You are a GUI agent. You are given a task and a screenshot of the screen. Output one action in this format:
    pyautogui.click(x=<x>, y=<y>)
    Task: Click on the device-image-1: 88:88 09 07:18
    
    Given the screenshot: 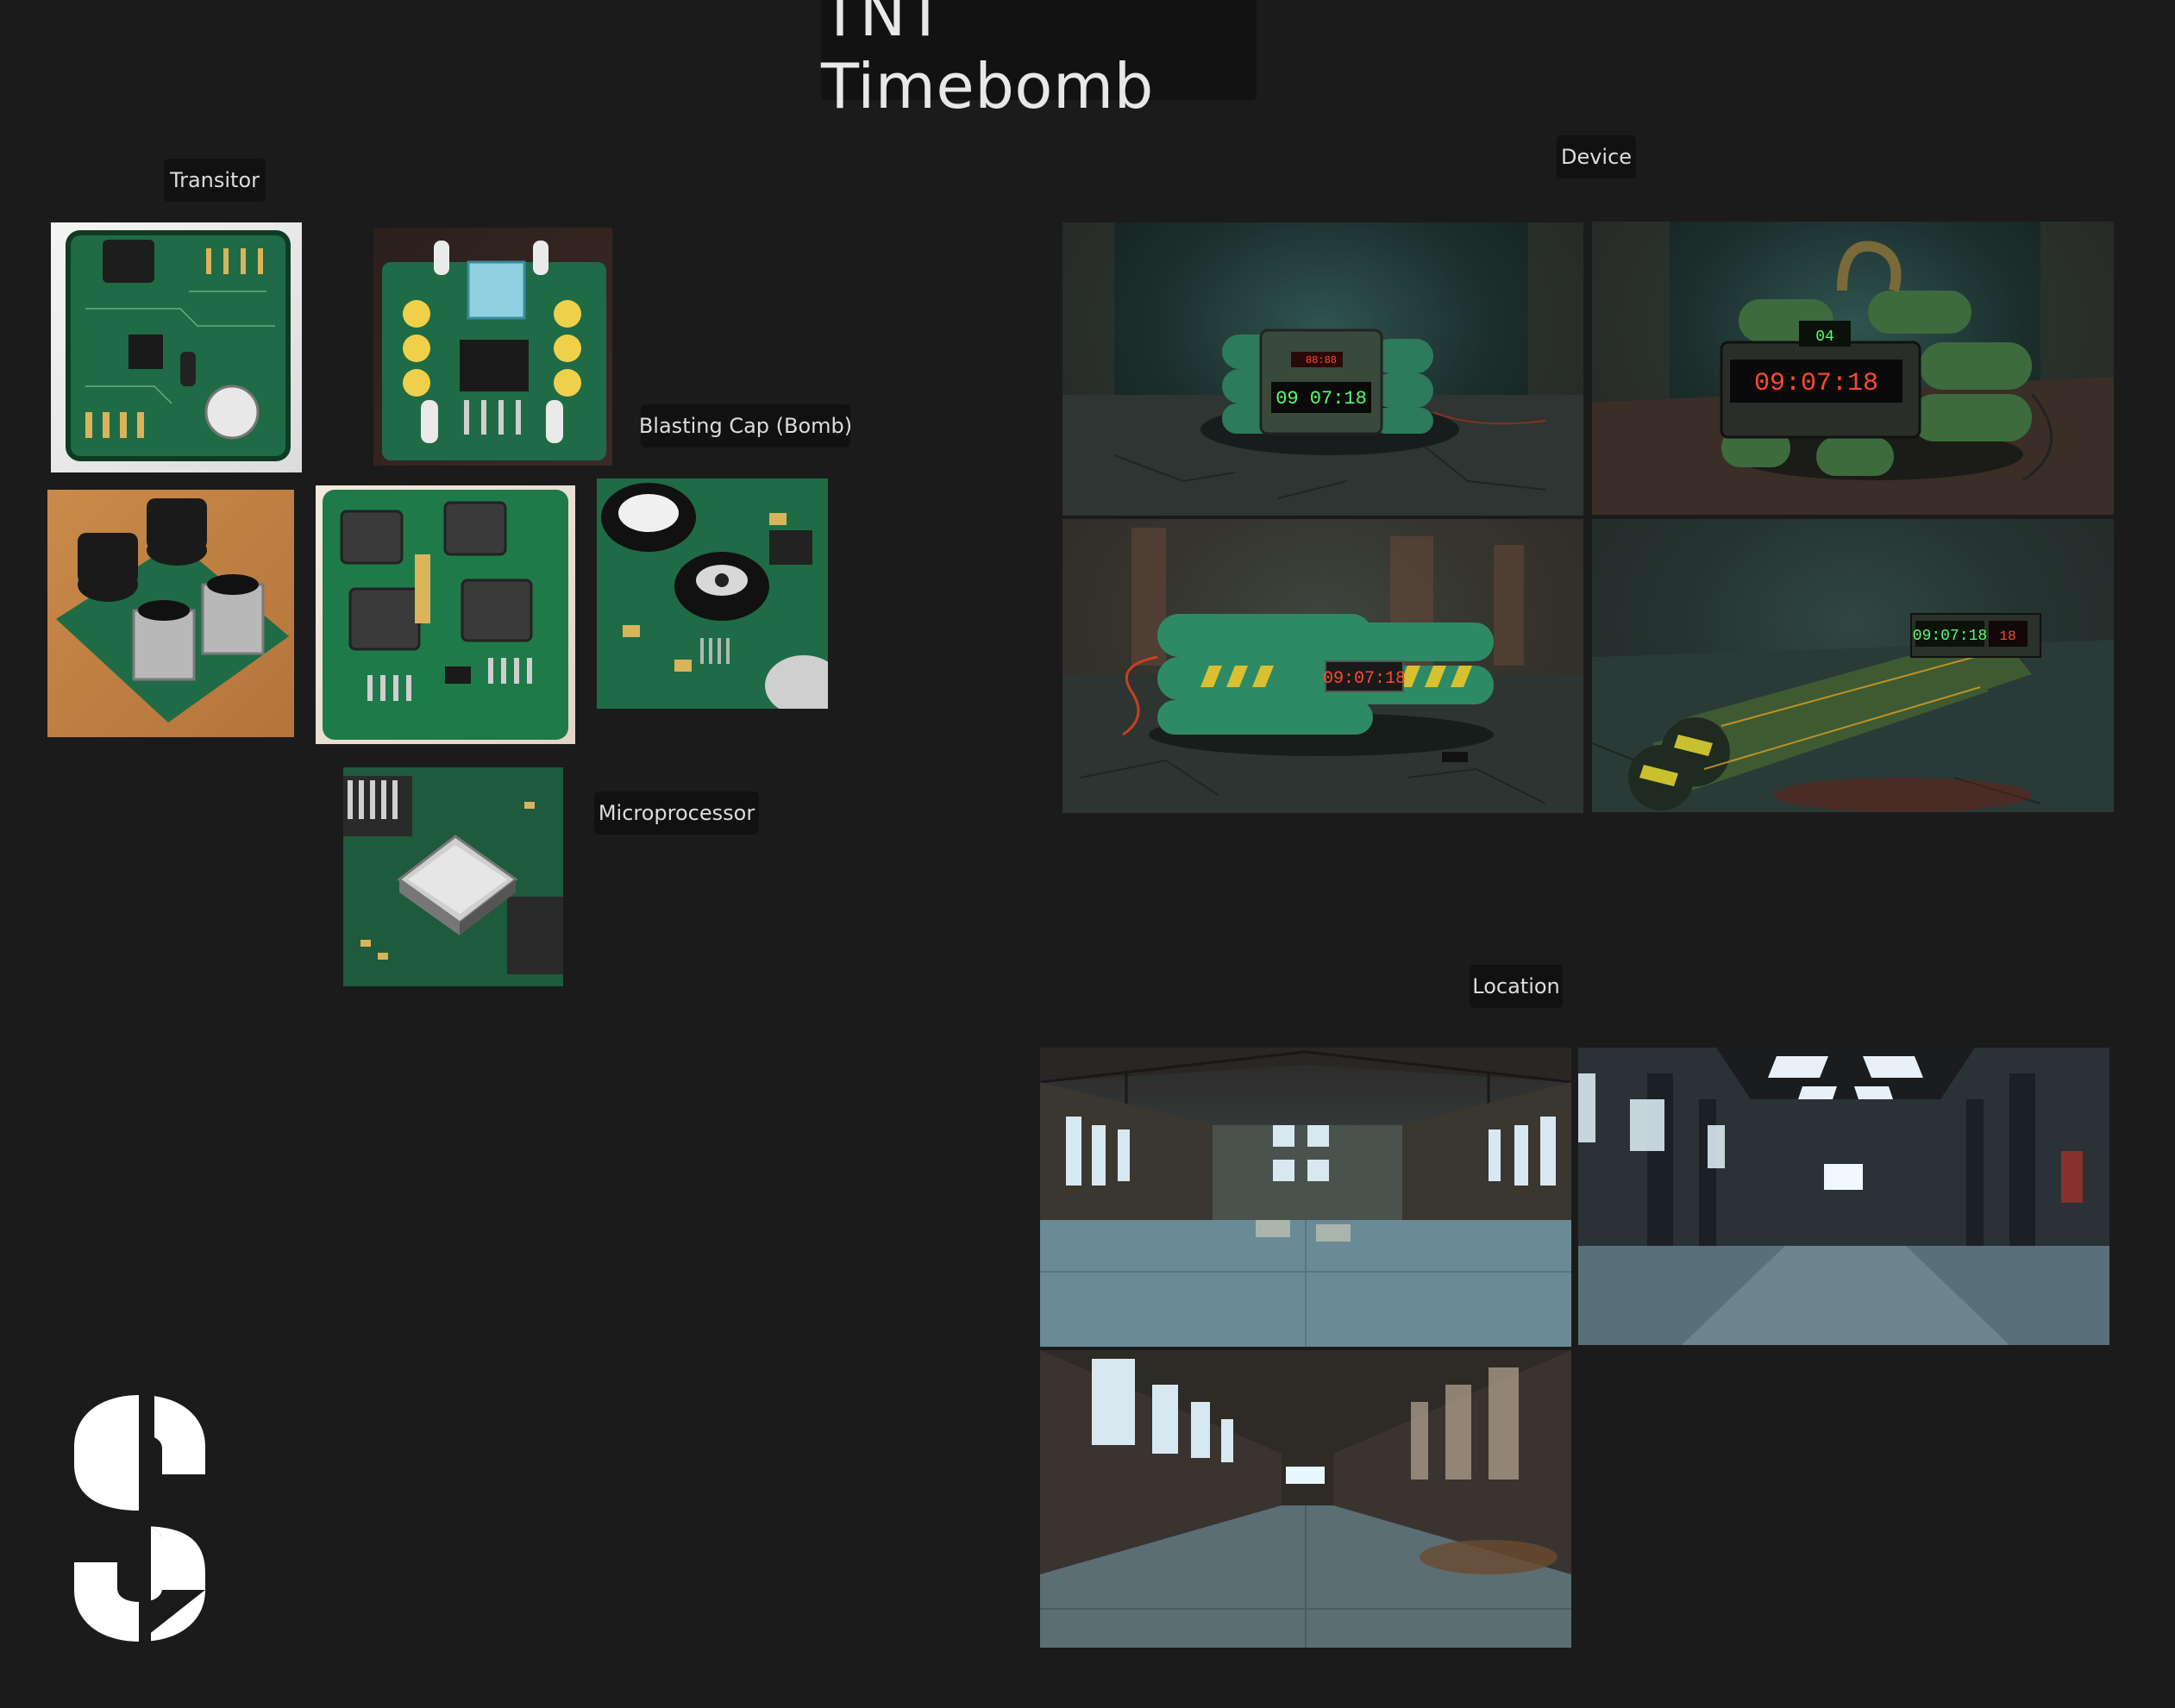 What is the action you would take?
    pyautogui.click(x=1322, y=369)
    